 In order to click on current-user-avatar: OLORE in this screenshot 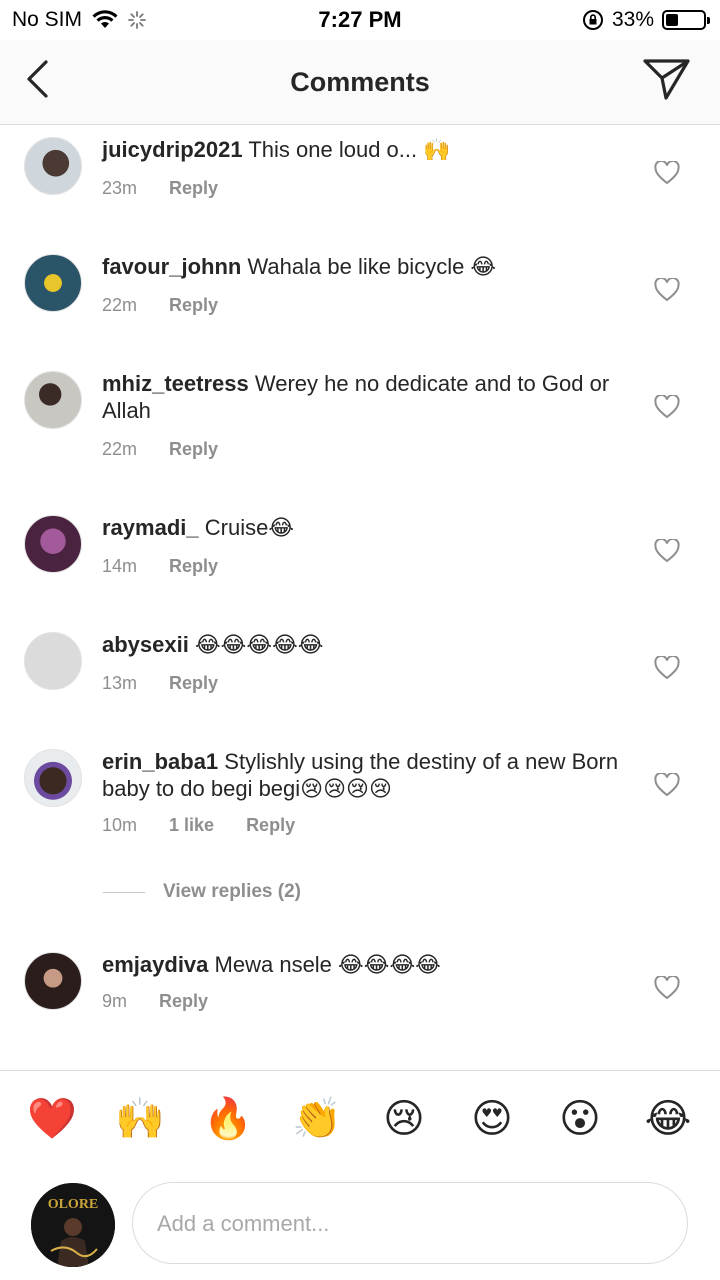, I will do `click(73, 1225)`.